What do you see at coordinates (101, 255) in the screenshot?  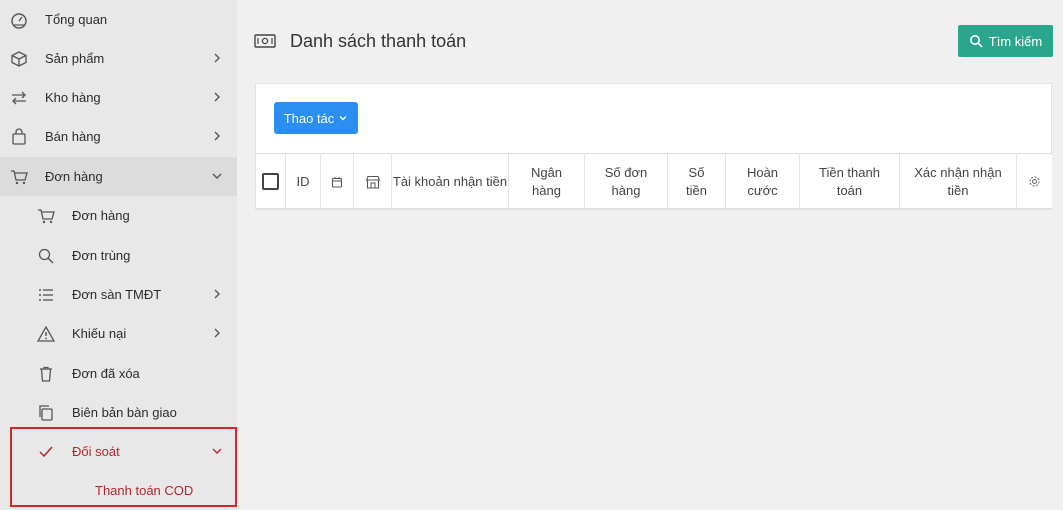 I see `sidebar-subitem-label: Đơn trùng` at bounding box center [101, 255].